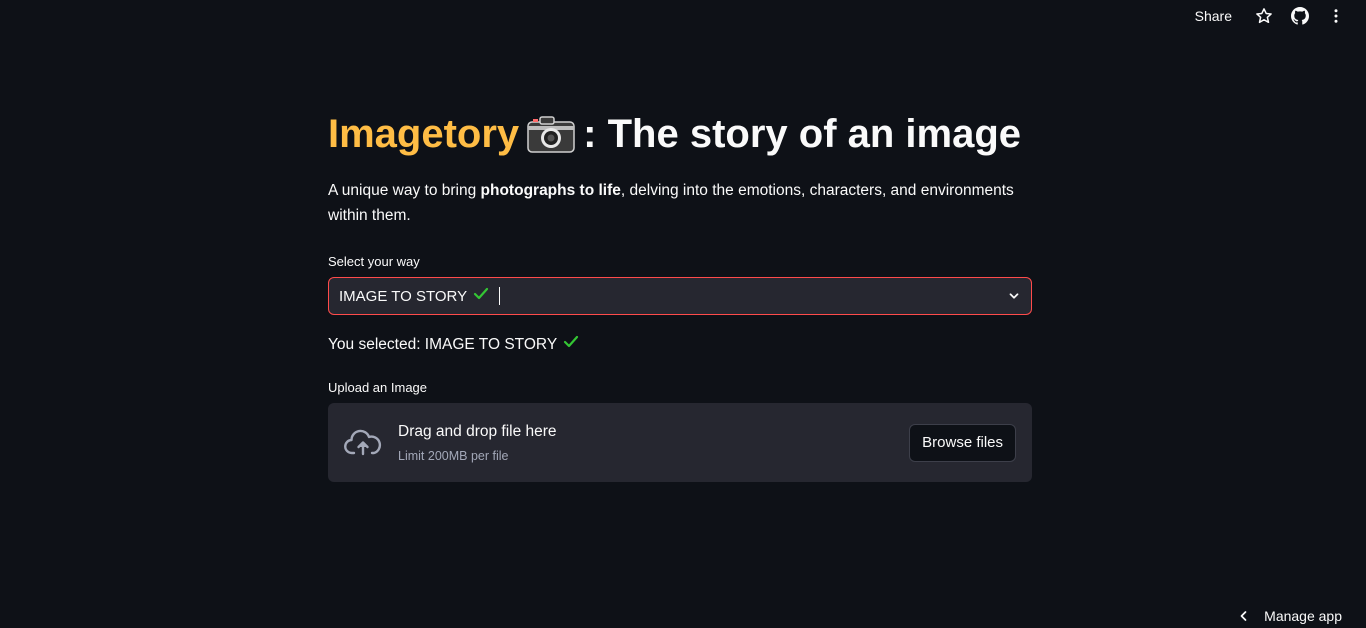  I want to click on select-value-text: IMAGE TO STORY, so click(403, 296).